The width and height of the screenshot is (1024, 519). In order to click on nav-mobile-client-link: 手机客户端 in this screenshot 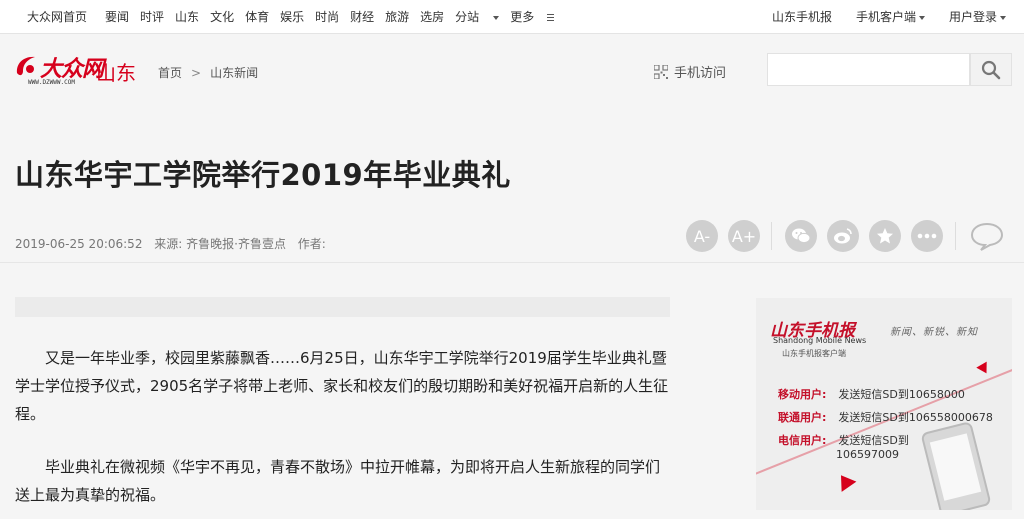, I will do `click(884, 16)`.